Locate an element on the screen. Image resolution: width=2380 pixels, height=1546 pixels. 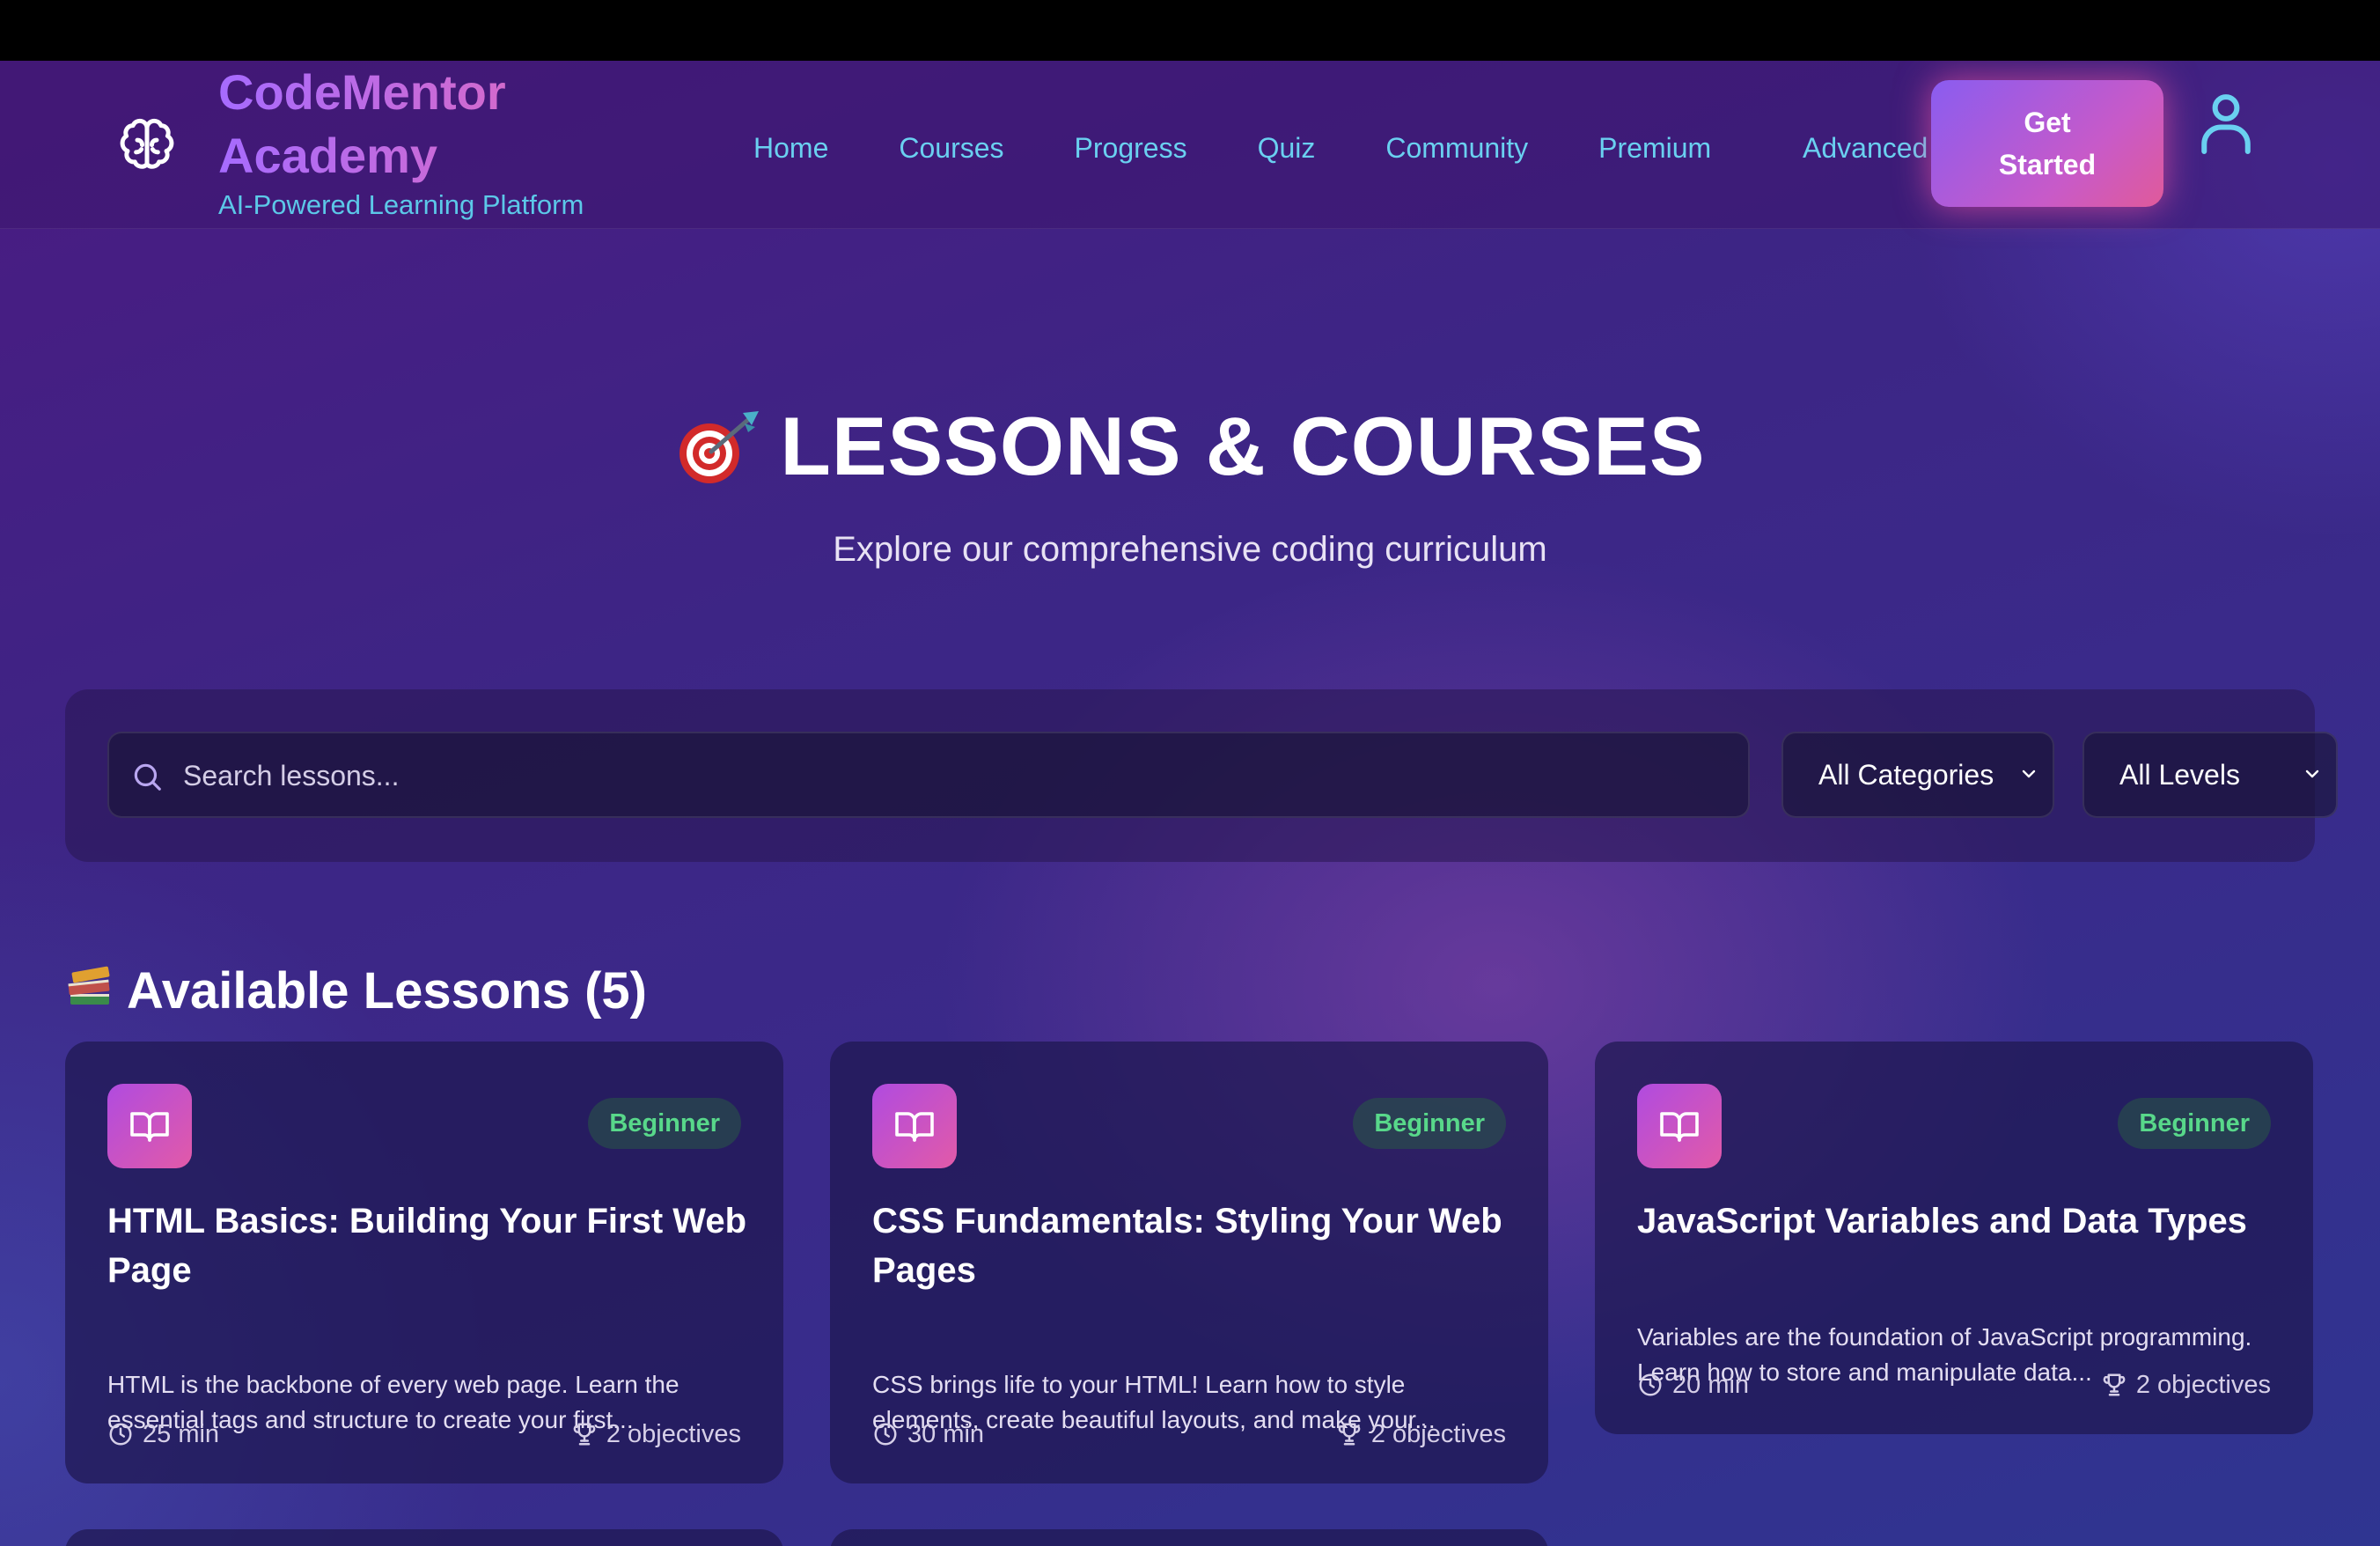
lesson-meta: 20 min 2 objectives is located at coordinates (1954, 1384).